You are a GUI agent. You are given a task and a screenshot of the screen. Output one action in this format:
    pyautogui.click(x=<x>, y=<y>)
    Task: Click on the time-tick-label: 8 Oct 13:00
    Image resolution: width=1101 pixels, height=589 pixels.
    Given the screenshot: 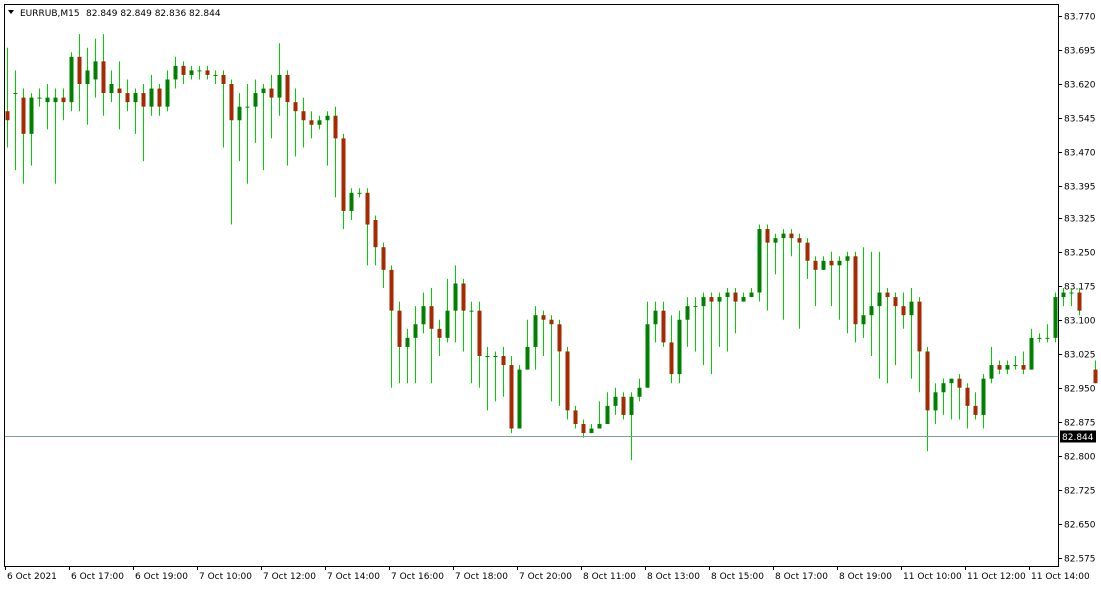 What is the action you would take?
    pyautogui.click(x=673, y=577)
    